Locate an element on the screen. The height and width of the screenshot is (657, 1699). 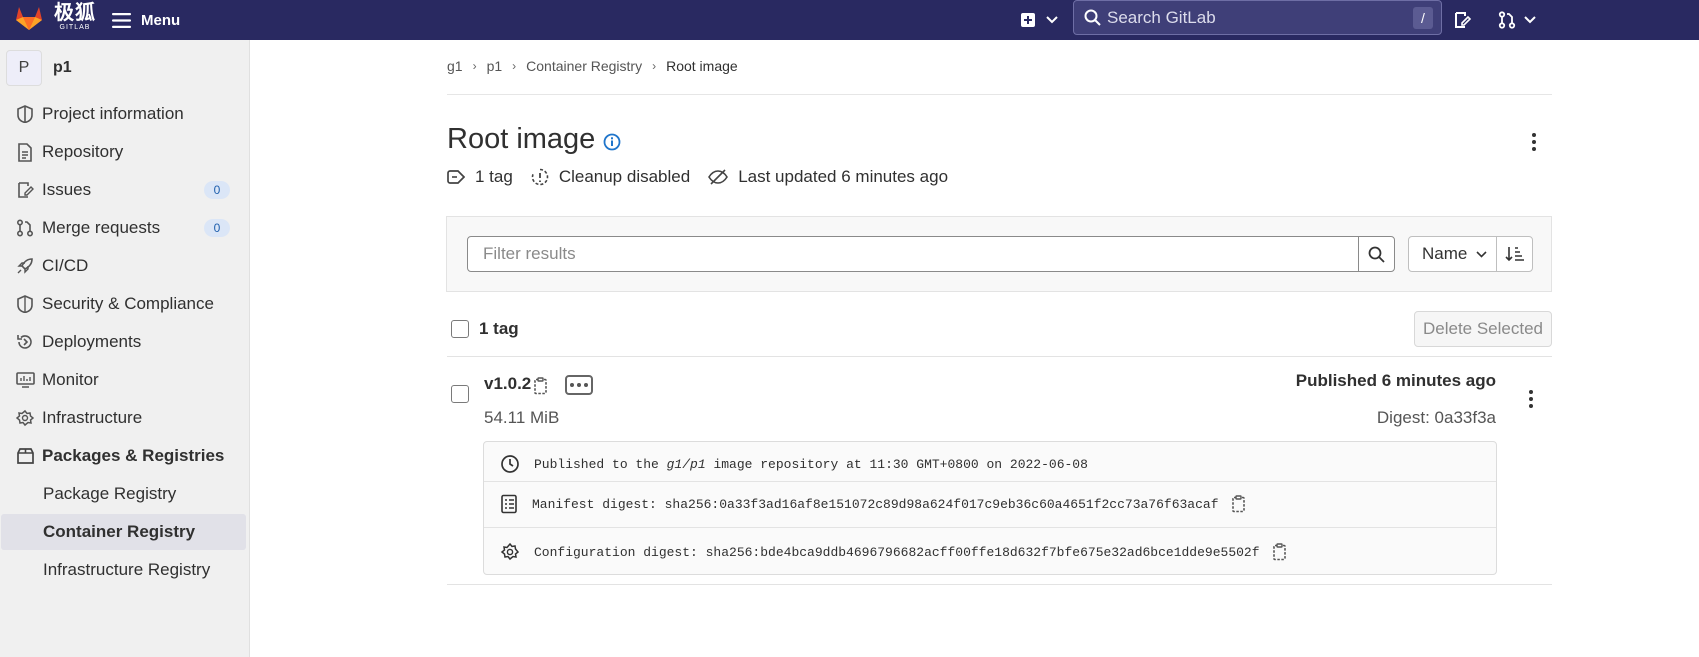
tag-name: v1.0.2 is located at coordinates (508, 383).